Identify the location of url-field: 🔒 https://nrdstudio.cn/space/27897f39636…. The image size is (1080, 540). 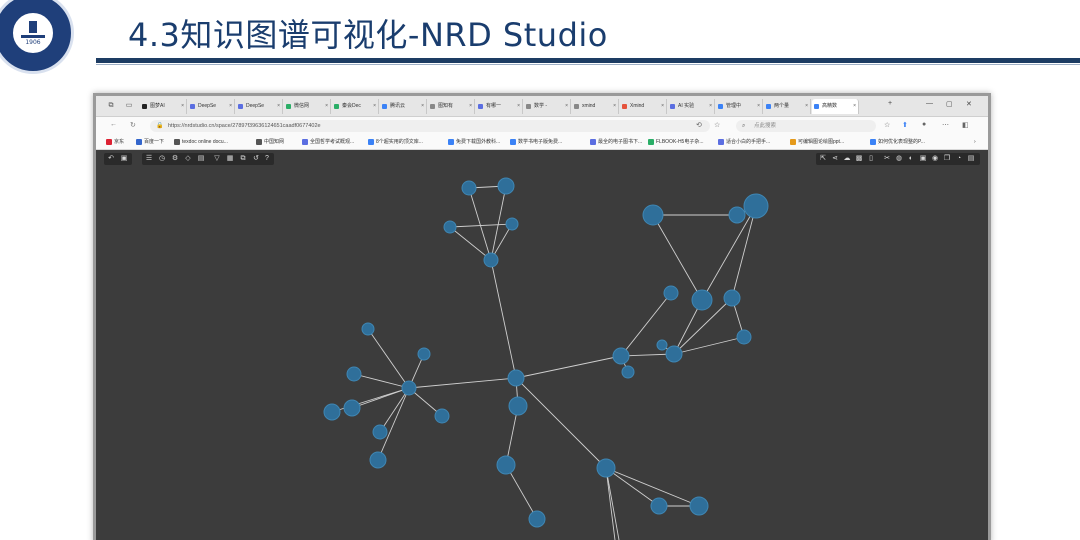
(430, 126).